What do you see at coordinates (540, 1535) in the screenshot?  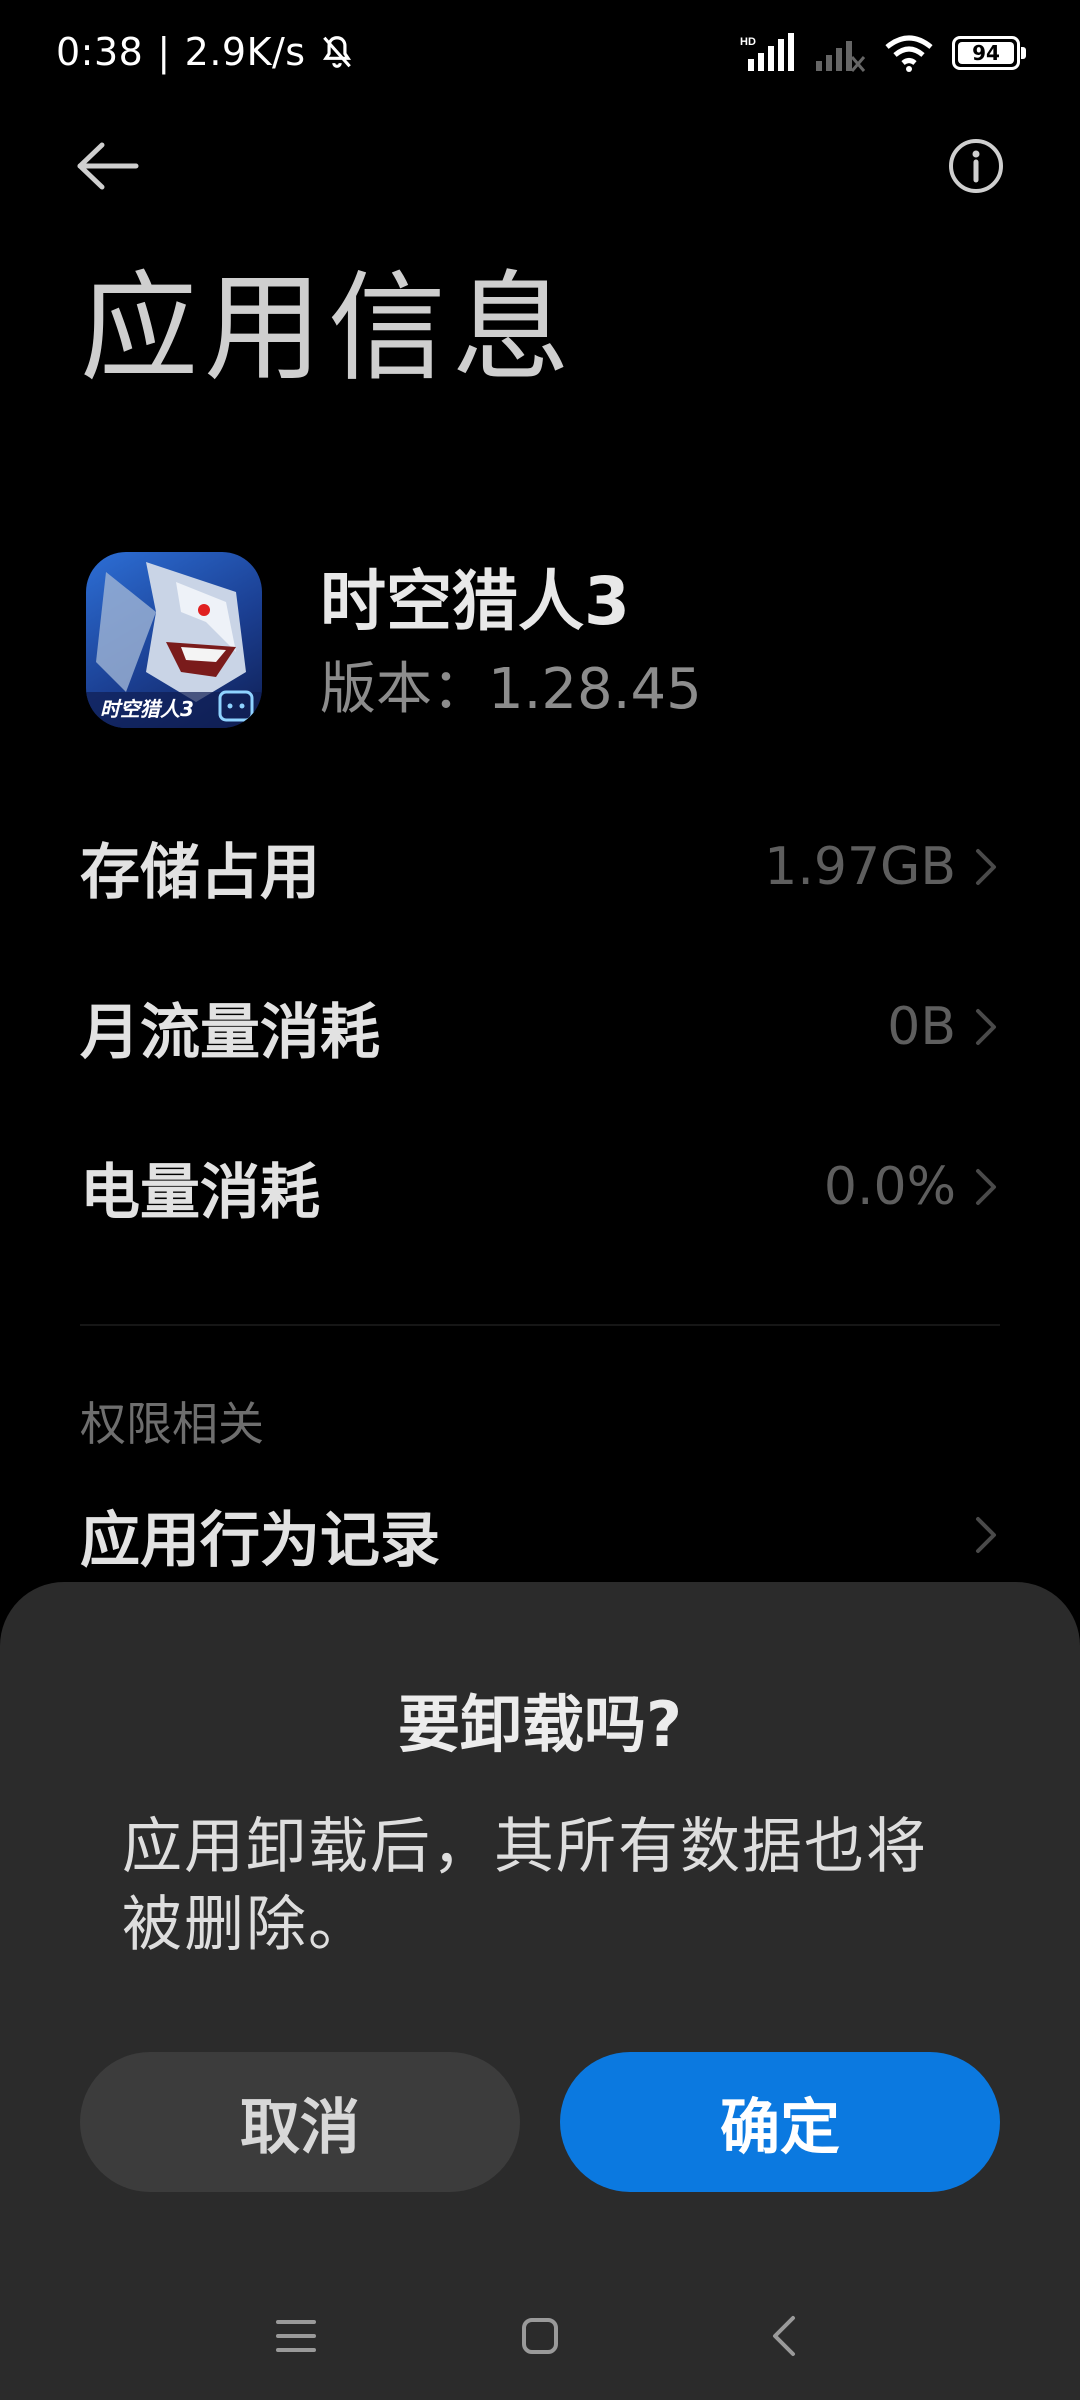 I see `row-app-behavior-record: 应用行为记录` at bounding box center [540, 1535].